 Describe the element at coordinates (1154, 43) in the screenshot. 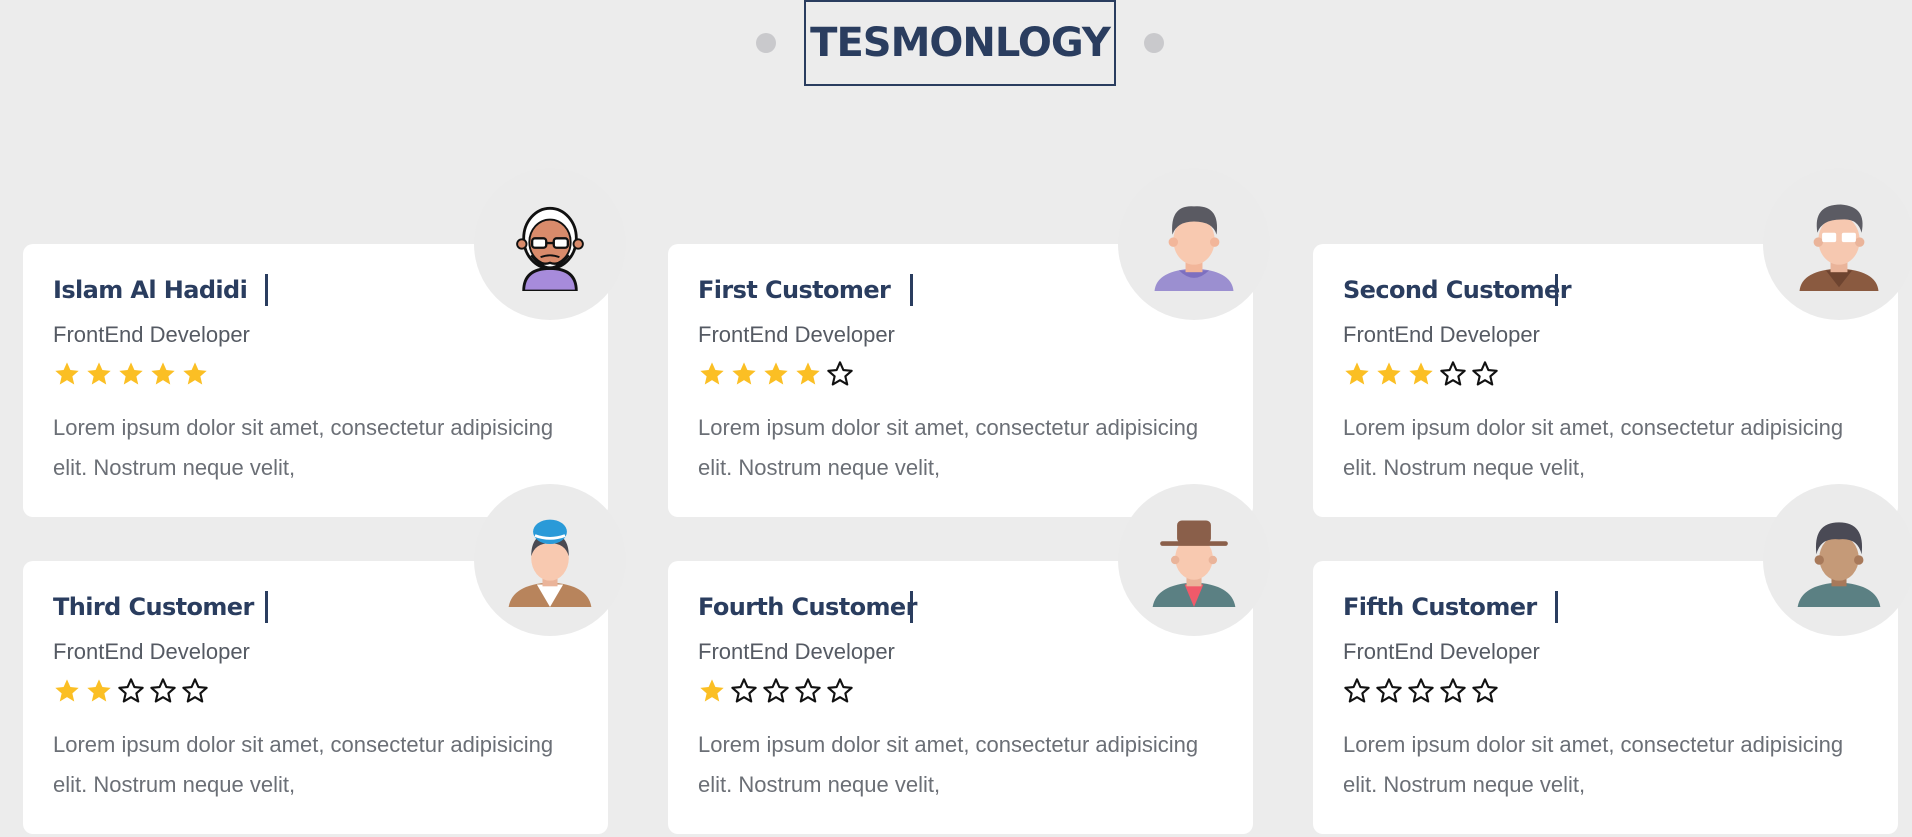

I see `title-dot-right` at that location.